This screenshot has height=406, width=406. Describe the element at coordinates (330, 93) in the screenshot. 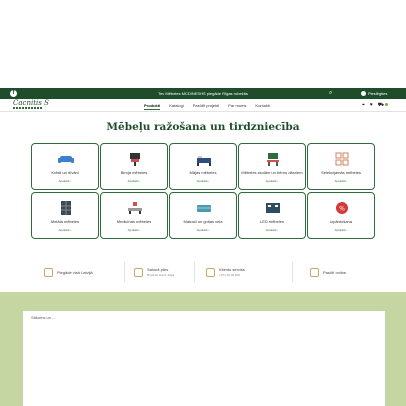

I see `search-icon: ⌕` at that location.